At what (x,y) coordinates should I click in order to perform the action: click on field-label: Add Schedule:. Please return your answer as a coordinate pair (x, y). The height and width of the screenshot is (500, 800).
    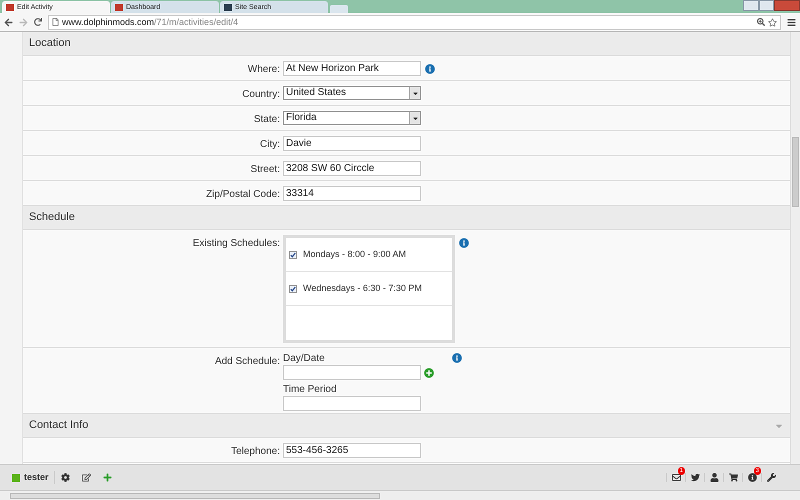
    Looking at the image, I should click on (247, 362).